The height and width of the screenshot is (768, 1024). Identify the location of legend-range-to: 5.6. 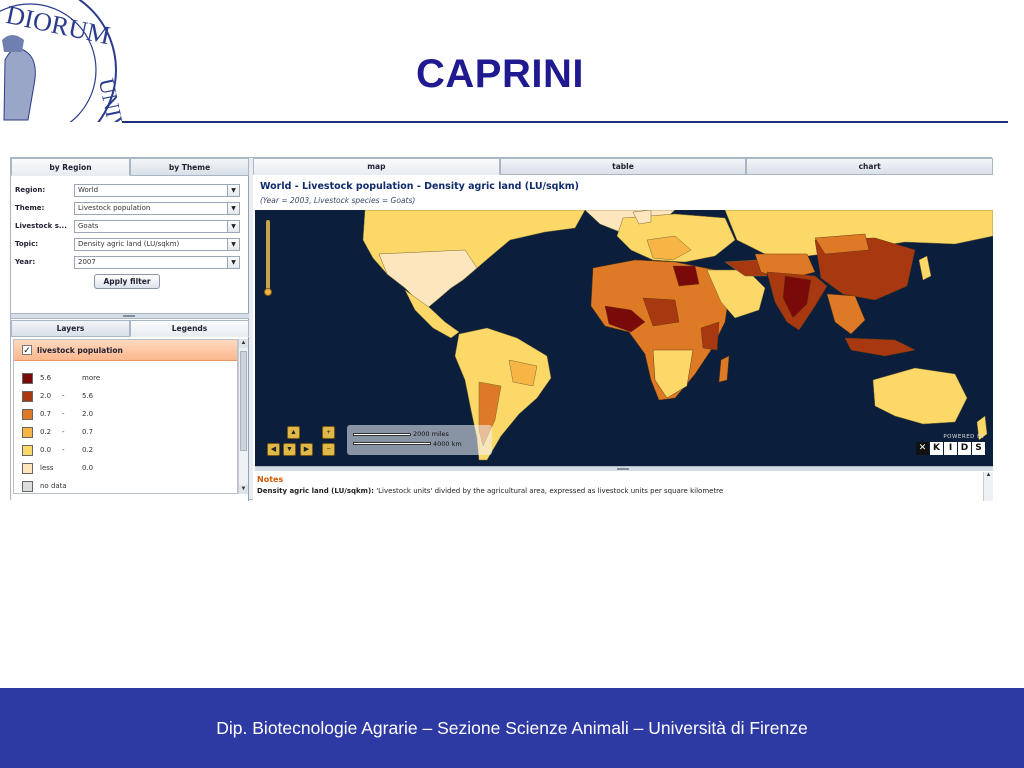
(88, 396).